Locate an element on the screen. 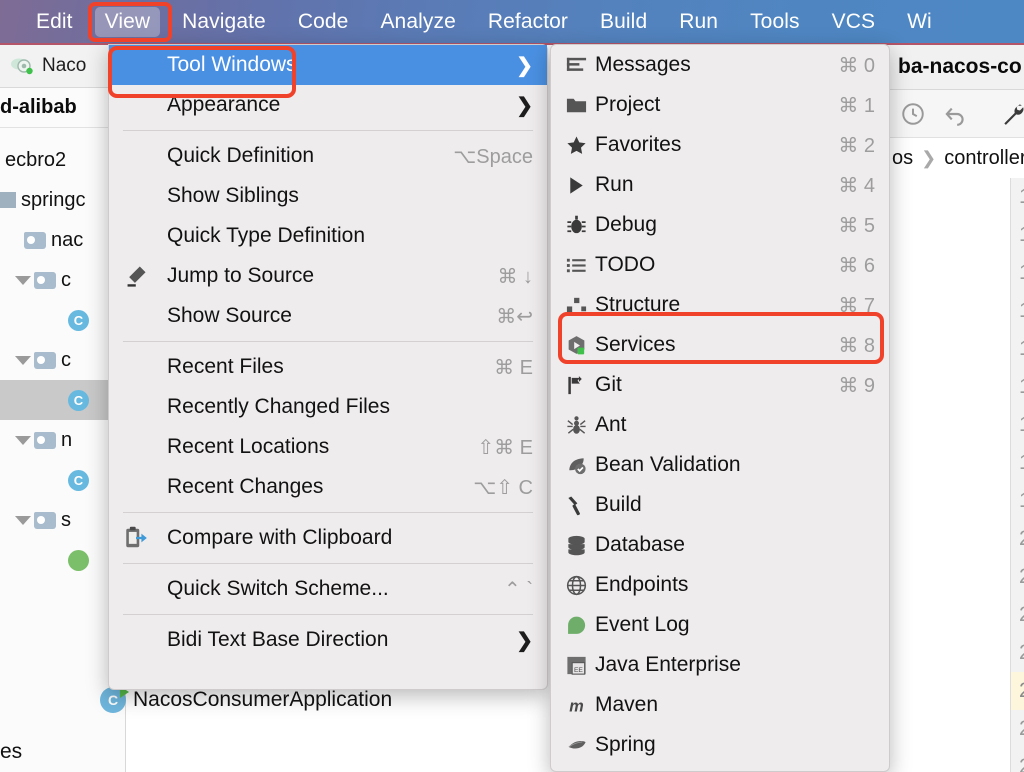 The height and width of the screenshot is (772, 1024). menu-item-show-siblings: Show Siblings is located at coordinates (328, 196).